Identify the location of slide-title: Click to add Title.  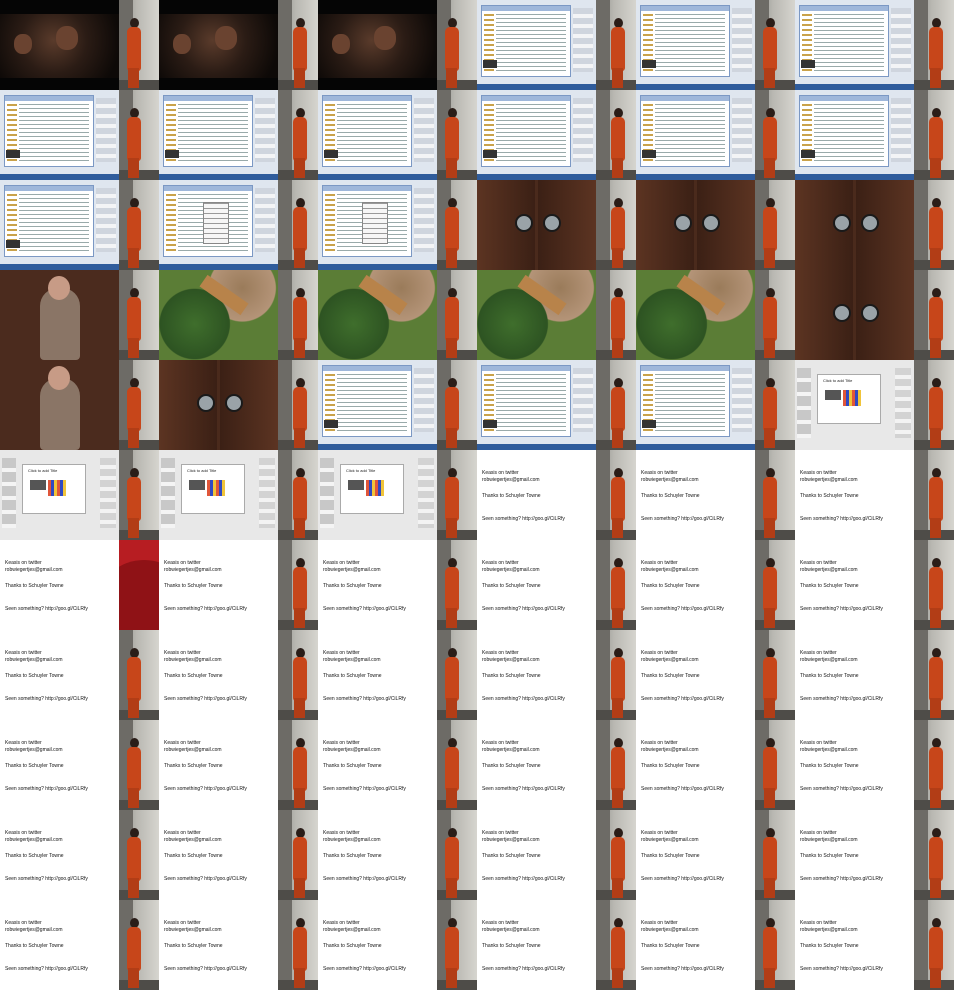
(361, 470).